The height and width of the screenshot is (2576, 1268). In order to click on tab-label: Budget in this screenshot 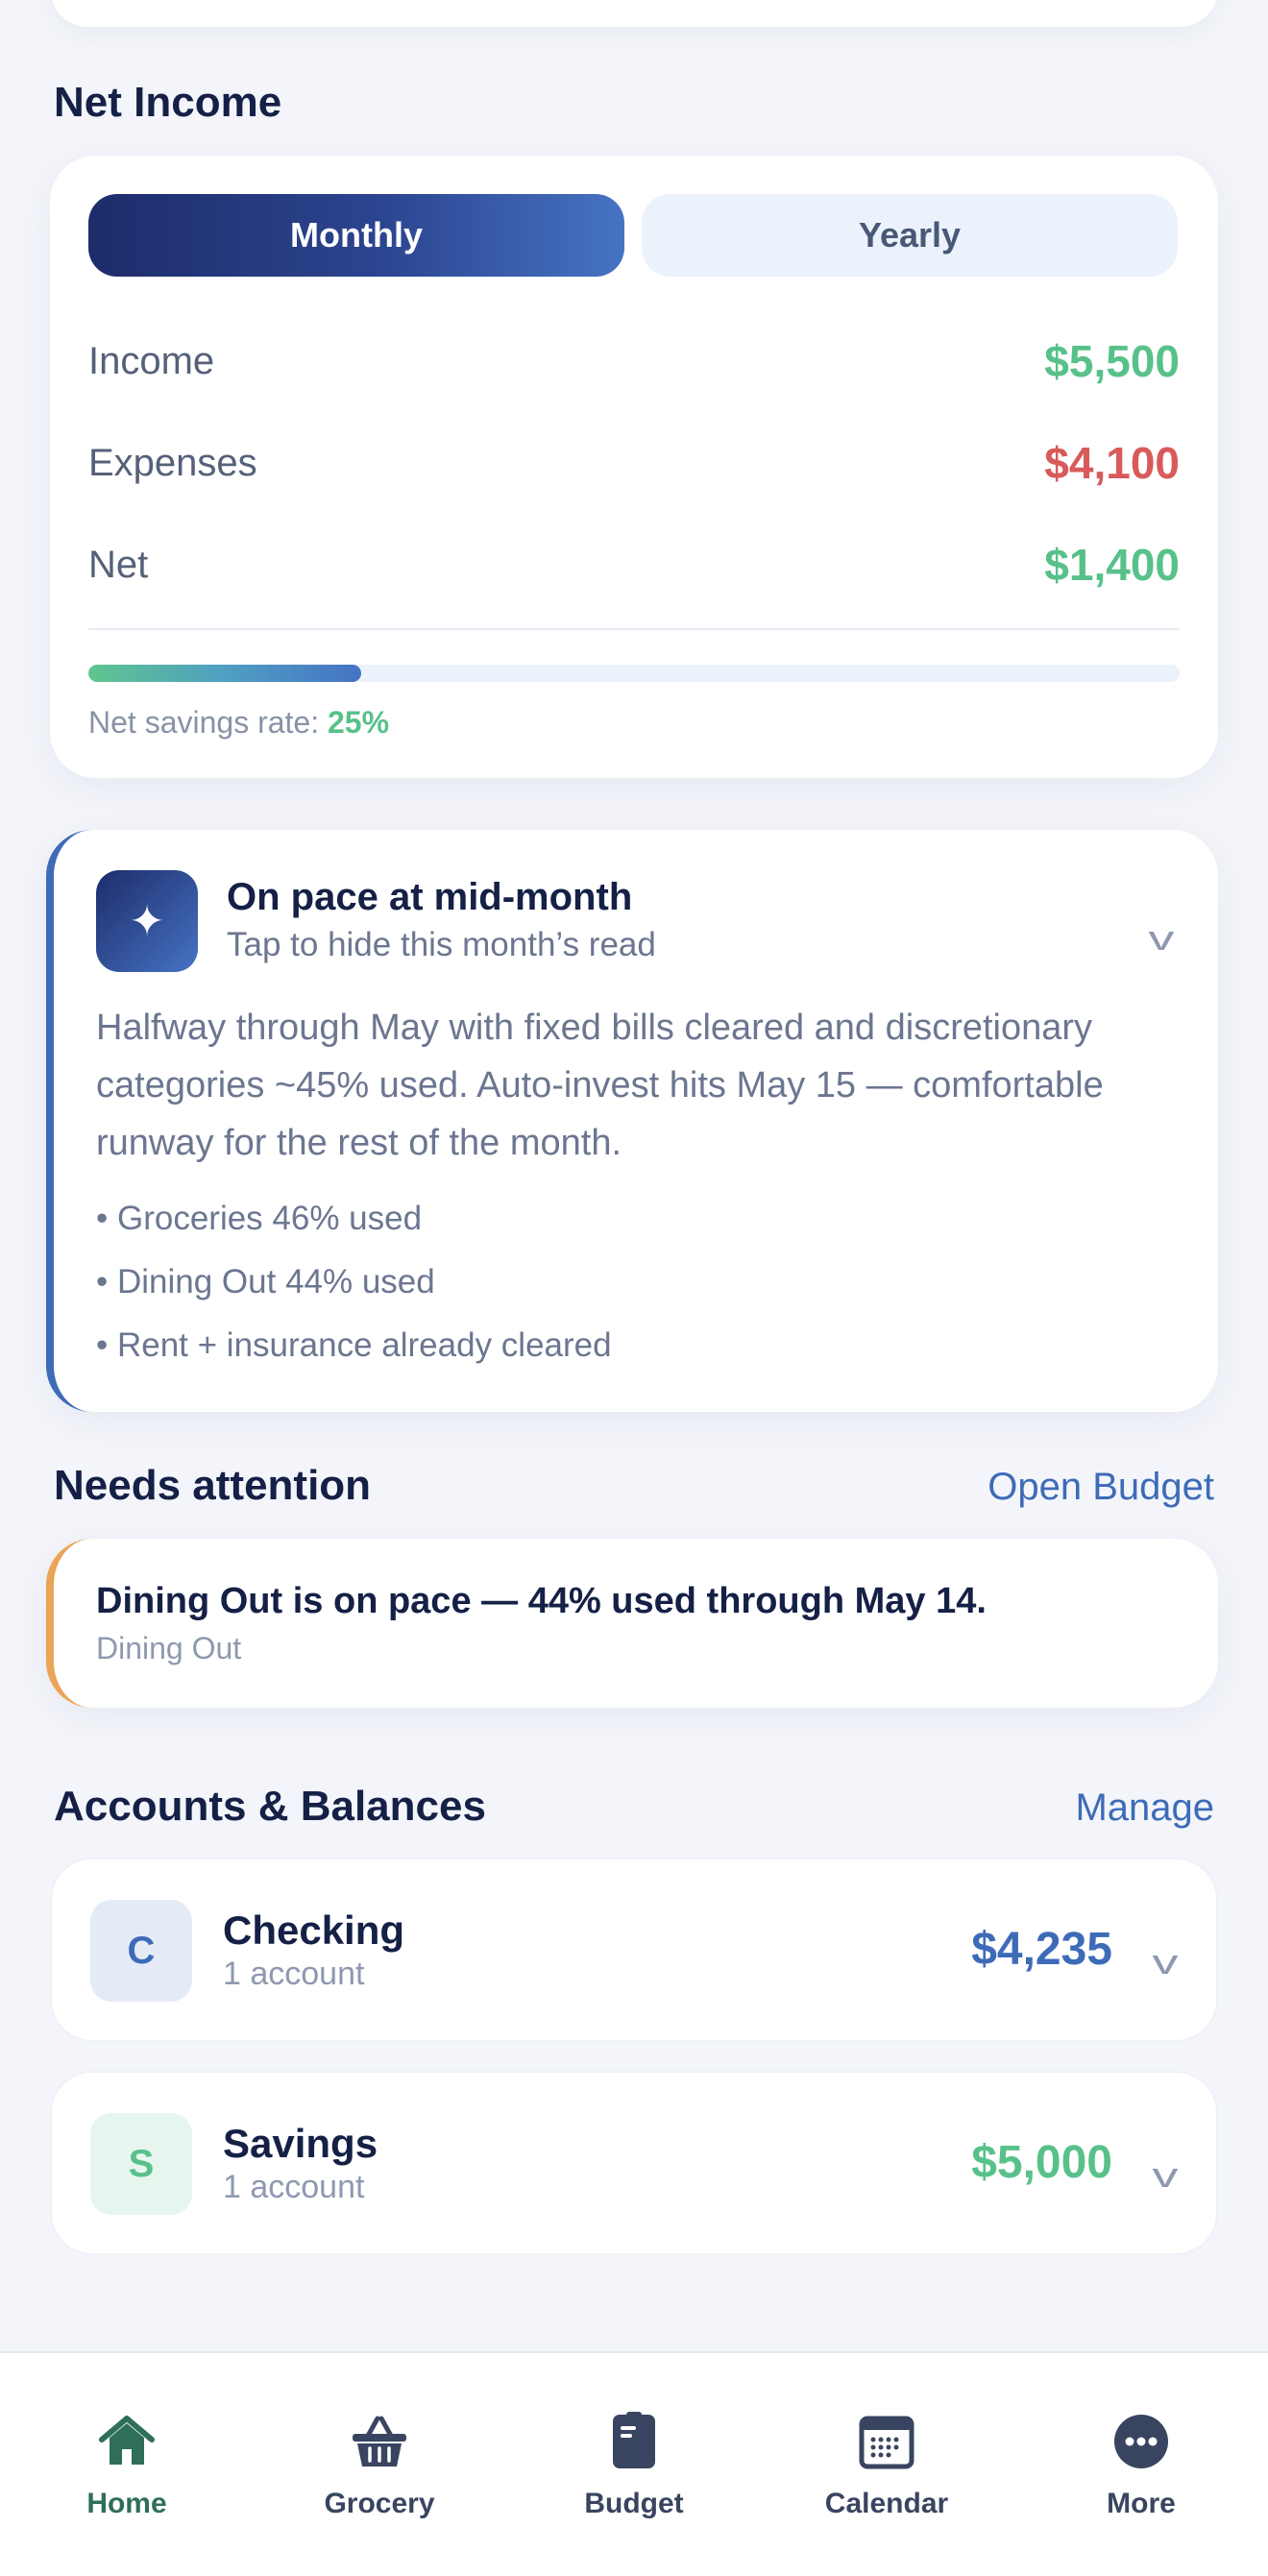, I will do `click(634, 2503)`.